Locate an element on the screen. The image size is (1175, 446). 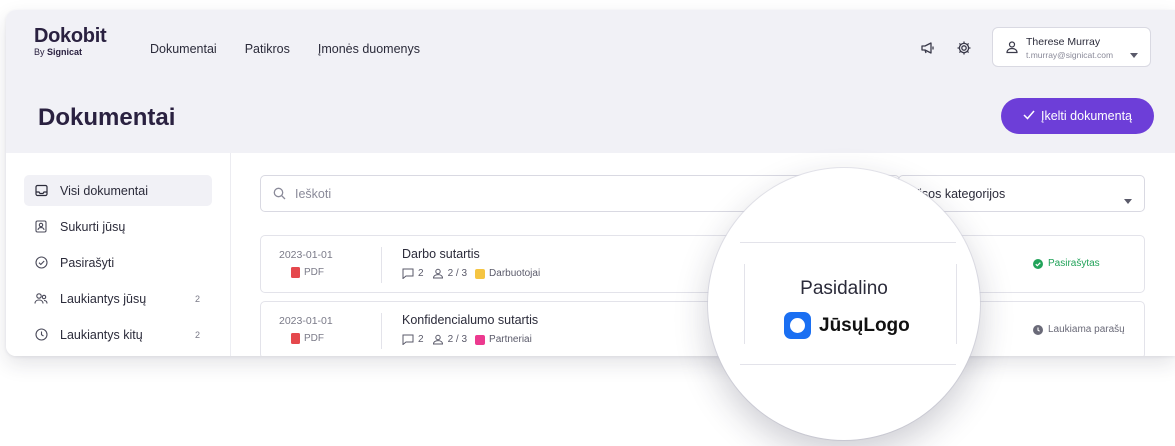
status-label: Pasirašytas is located at coordinates (1074, 263).